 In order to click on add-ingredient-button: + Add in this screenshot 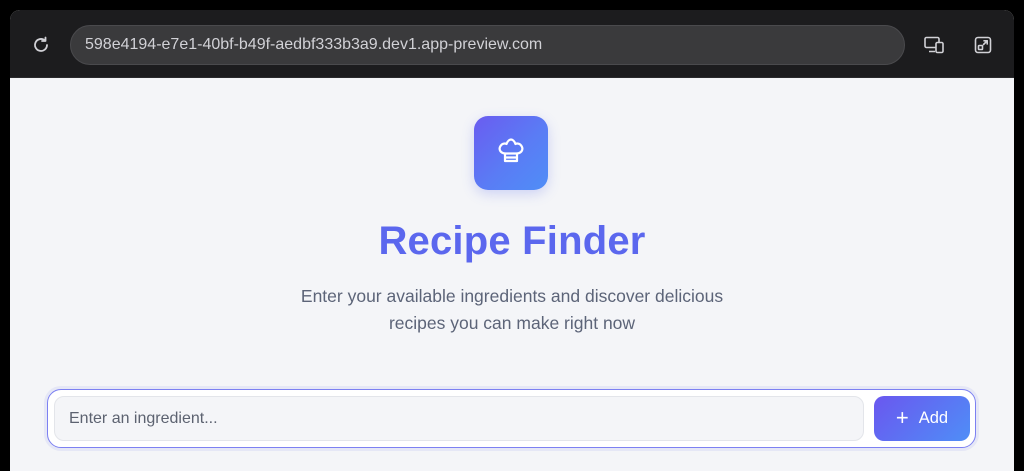, I will do `click(922, 418)`.